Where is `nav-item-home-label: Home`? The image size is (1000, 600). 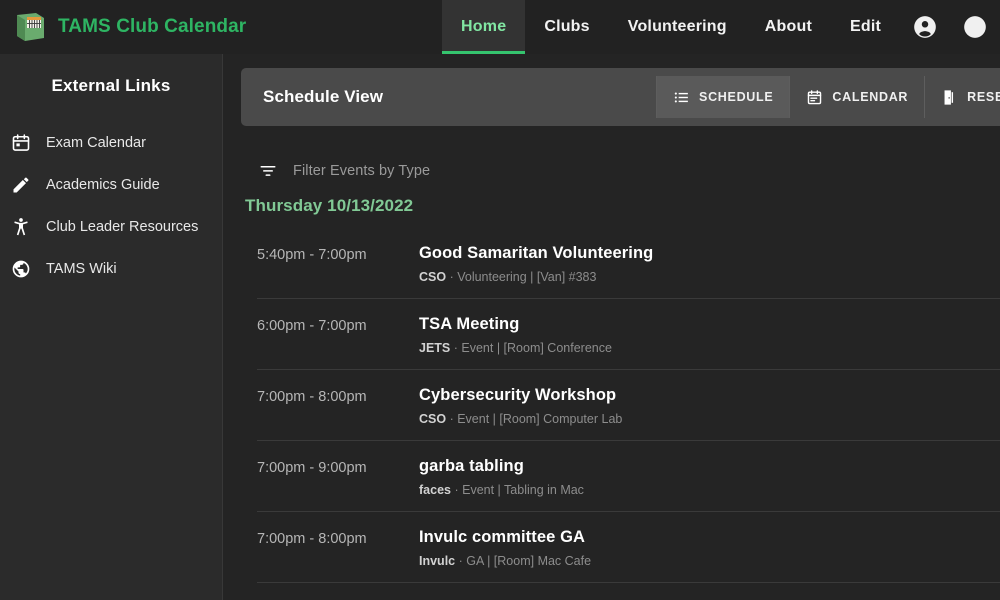
nav-item-home-label: Home is located at coordinates (484, 26).